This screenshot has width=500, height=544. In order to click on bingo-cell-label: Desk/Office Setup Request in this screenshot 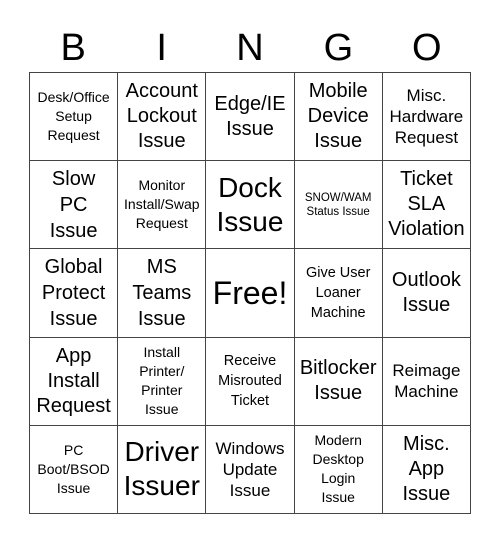, I will do `click(73, 116)`.